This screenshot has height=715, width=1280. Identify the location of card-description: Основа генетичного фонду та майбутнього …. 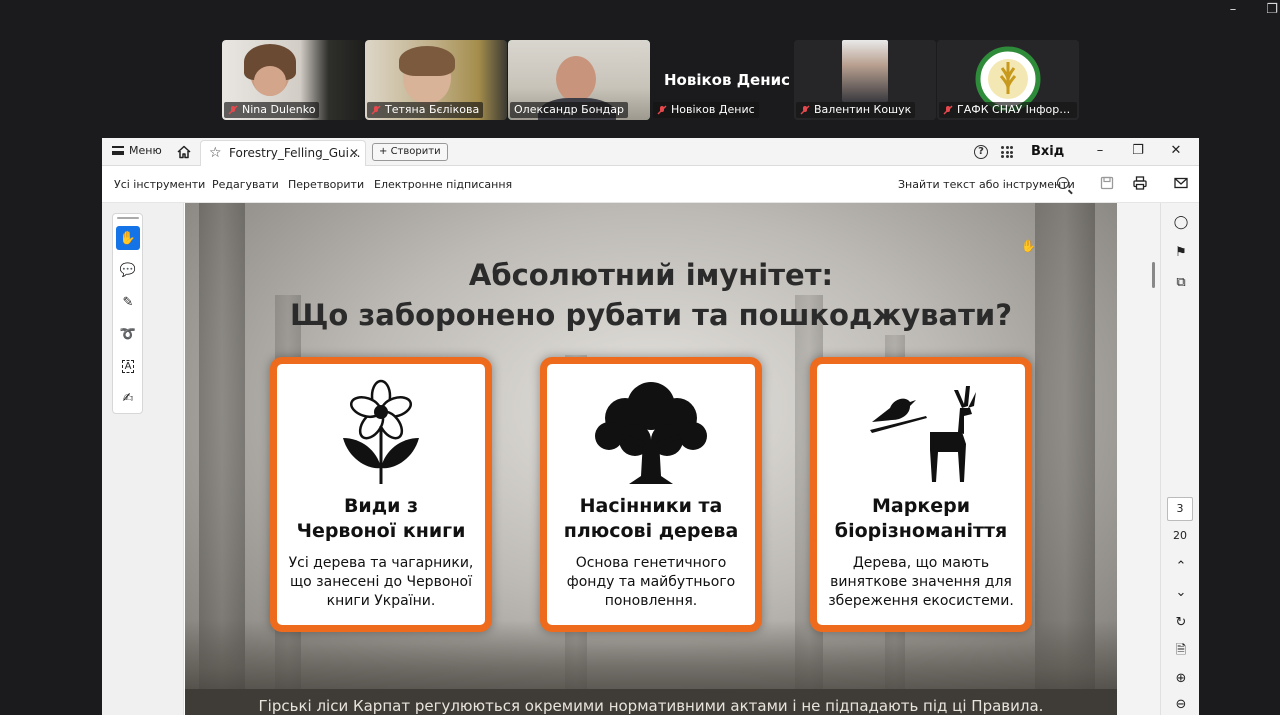
(651, 582).